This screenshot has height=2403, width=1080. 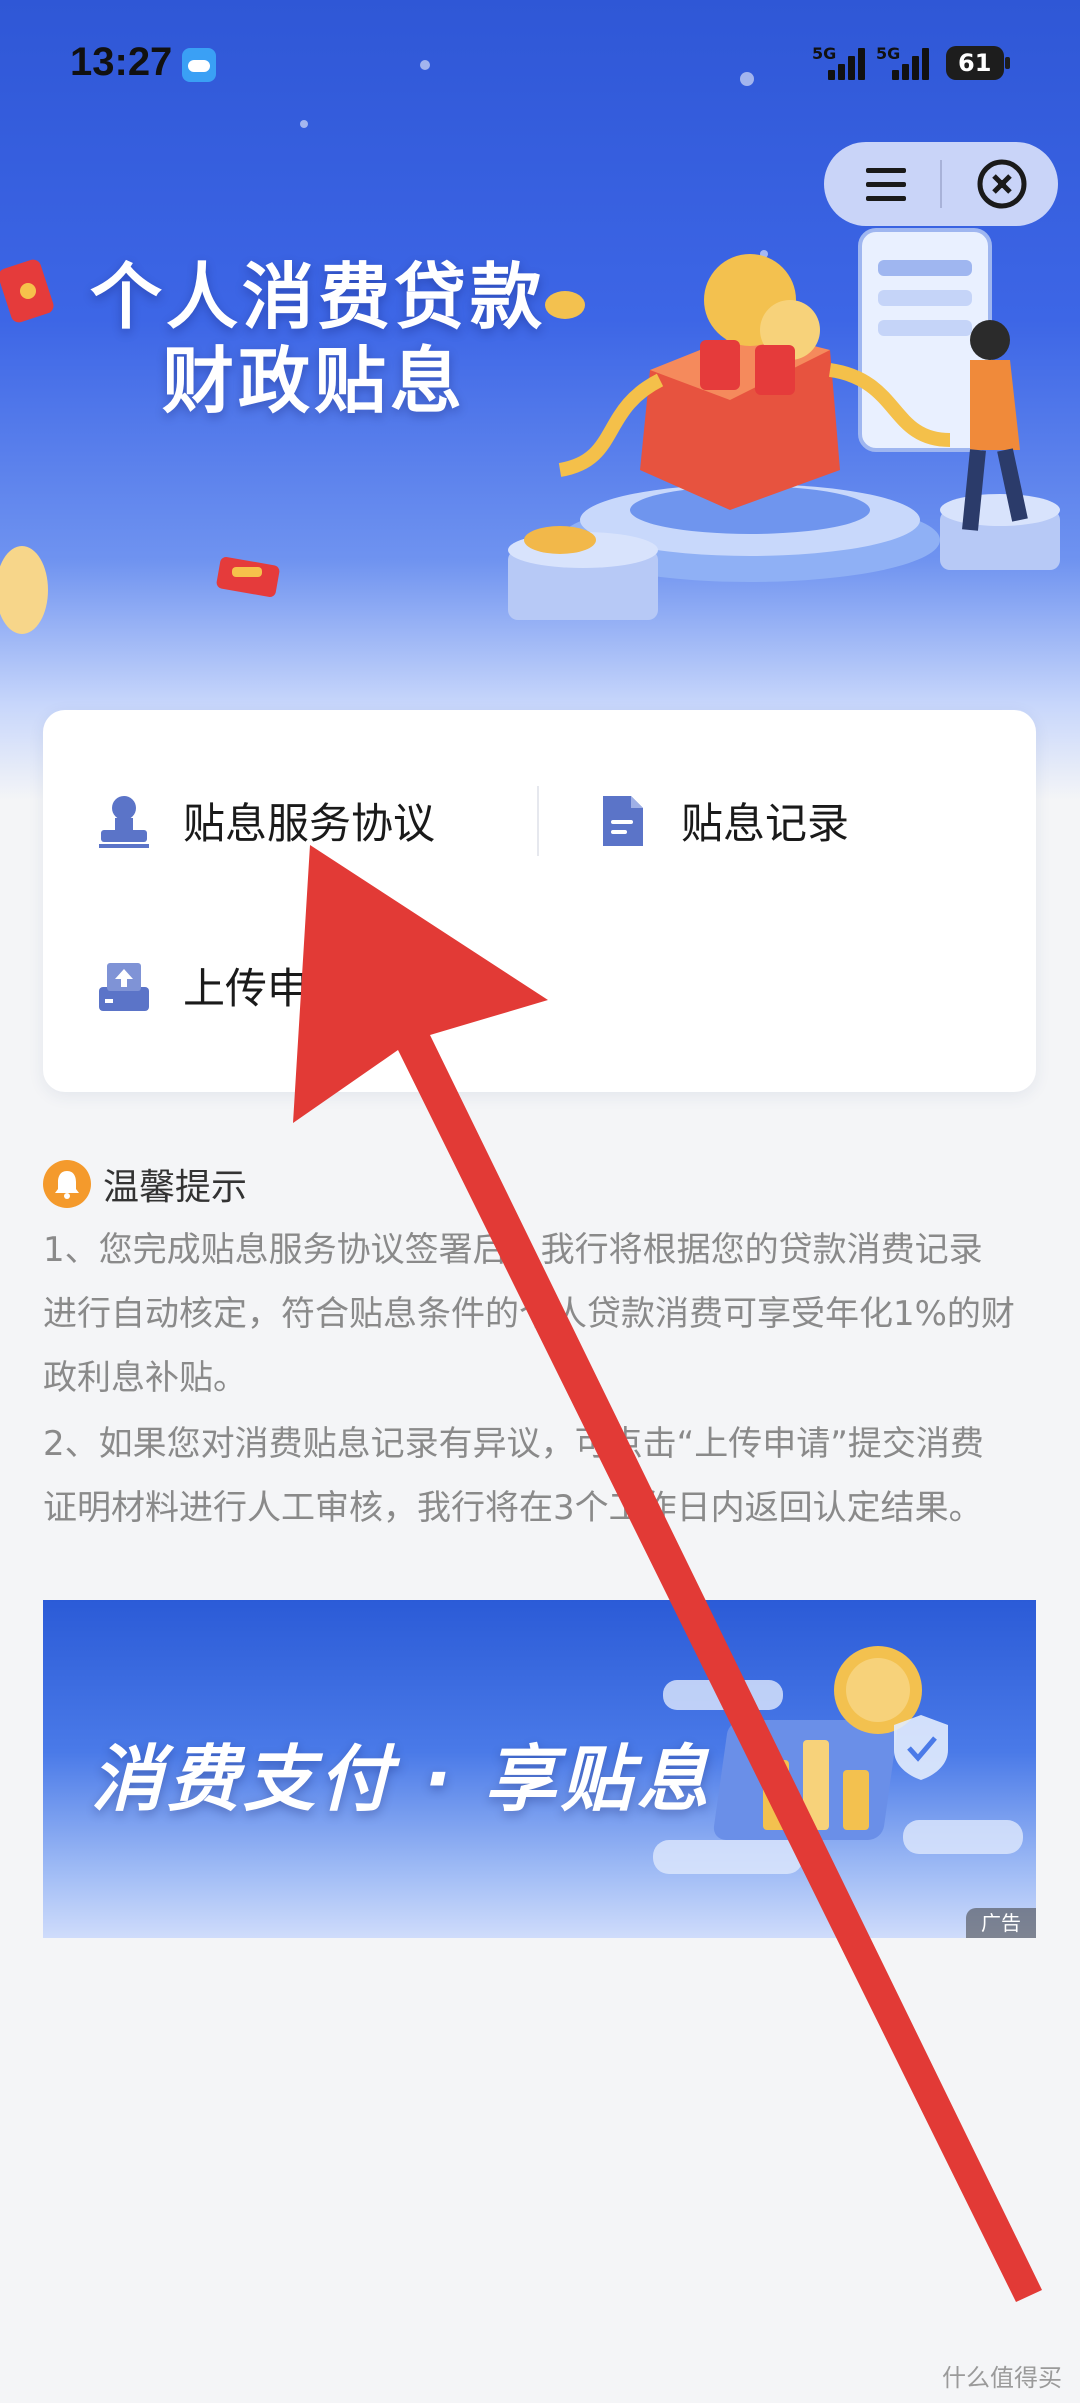 I want to click on stamp-icon, so click(x=124, y=821).